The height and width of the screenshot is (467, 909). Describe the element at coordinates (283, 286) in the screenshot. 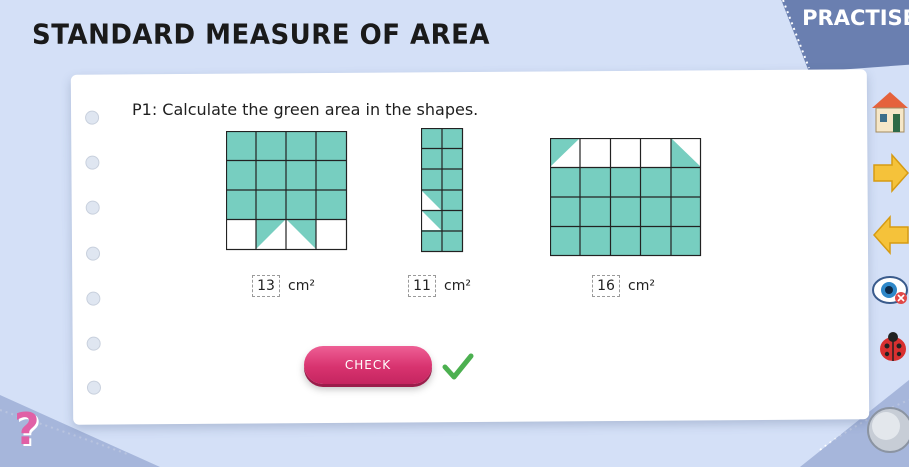

I see `answer-1: 13 cm²` at that location.